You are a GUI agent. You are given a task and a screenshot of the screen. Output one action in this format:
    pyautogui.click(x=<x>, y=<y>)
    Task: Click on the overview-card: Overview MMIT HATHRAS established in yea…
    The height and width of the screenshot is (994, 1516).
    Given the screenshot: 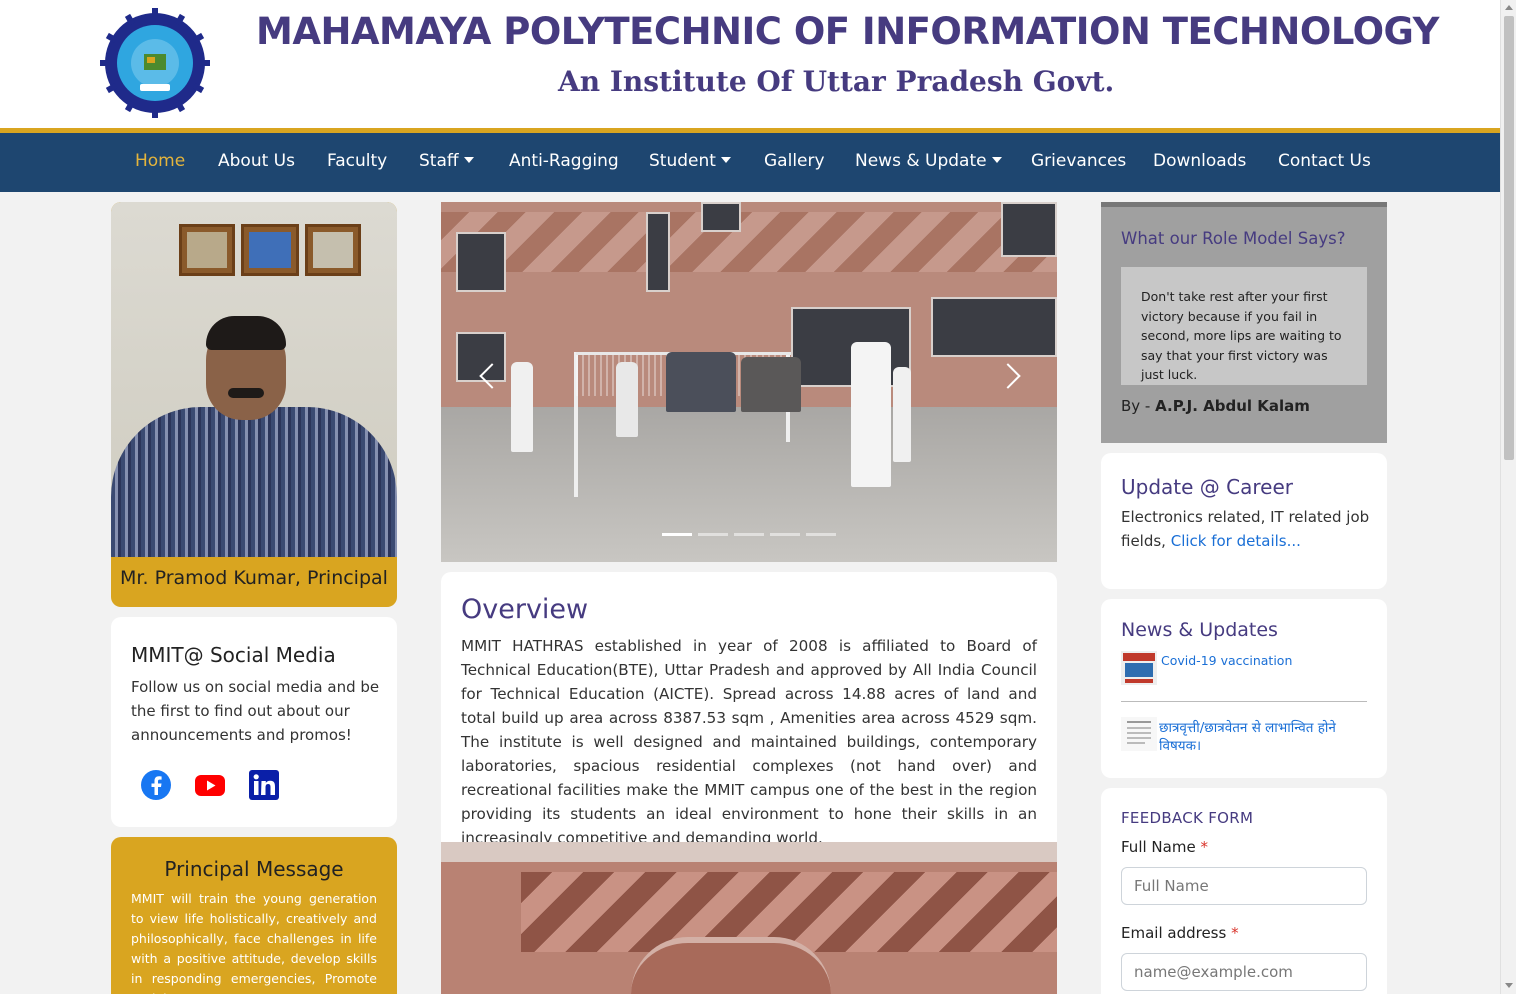 What is the action you would take?
    pyautogui.click(x=749, y=709)
    